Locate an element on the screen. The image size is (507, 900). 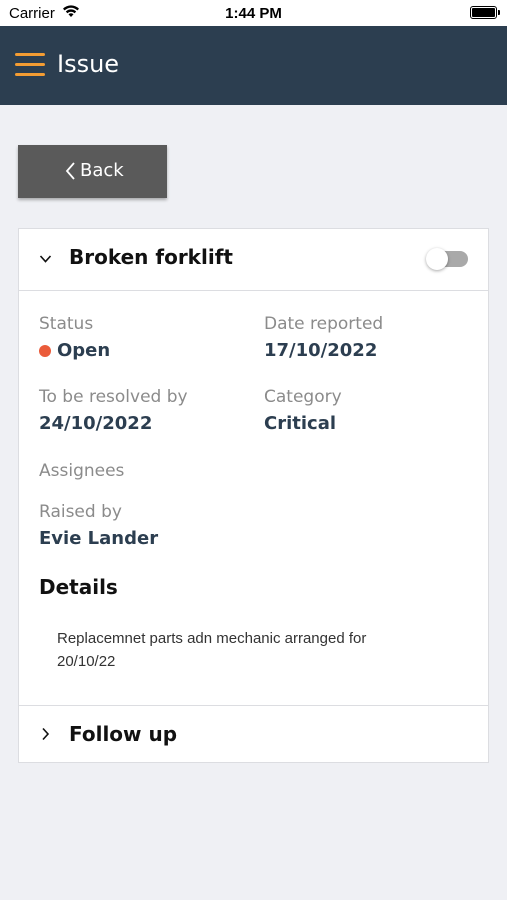
assignees-label: Assignees is located at coordinates (82, 471).